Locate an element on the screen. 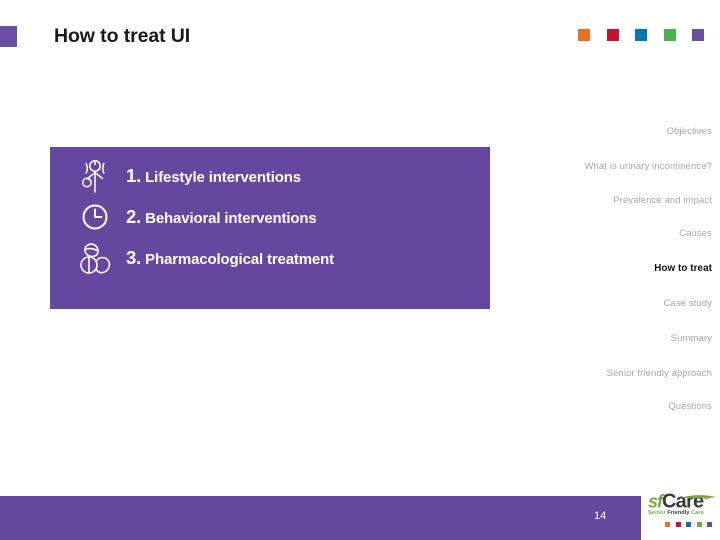  nav-item-case-study: Case study is located at coordinates (642, 304).